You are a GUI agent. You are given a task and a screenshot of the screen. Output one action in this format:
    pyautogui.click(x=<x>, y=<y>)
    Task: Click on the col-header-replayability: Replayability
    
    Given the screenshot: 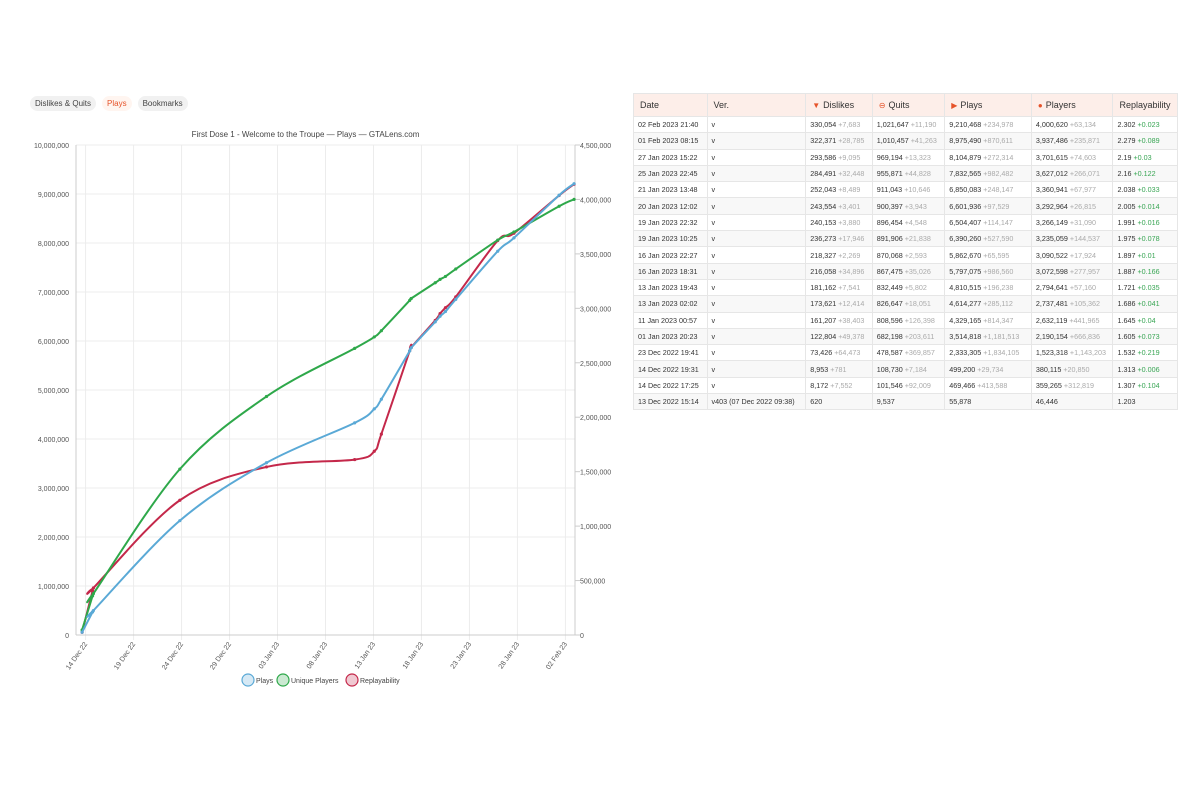 What is the action you would take?
    pyautogui.click(x=1145, y=105)
    